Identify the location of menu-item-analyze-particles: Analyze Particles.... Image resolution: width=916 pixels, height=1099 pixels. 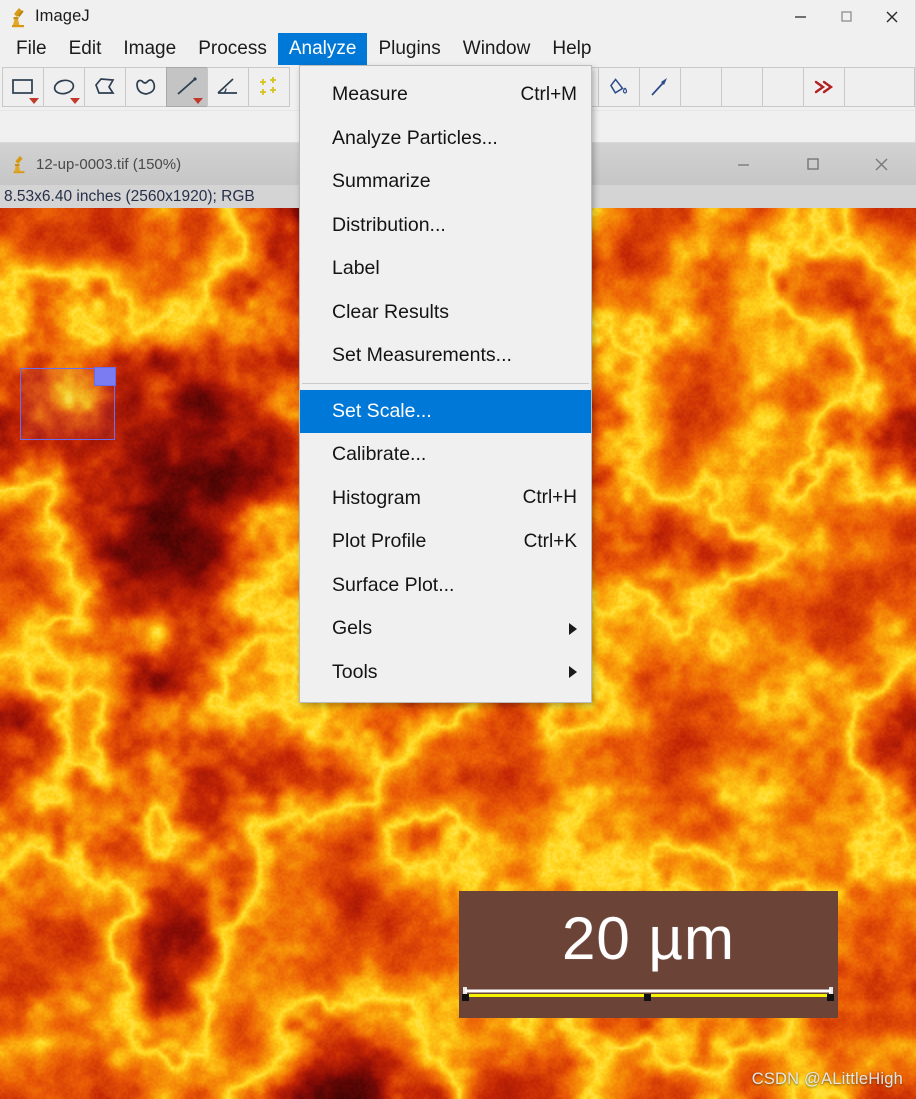
(445, 139).